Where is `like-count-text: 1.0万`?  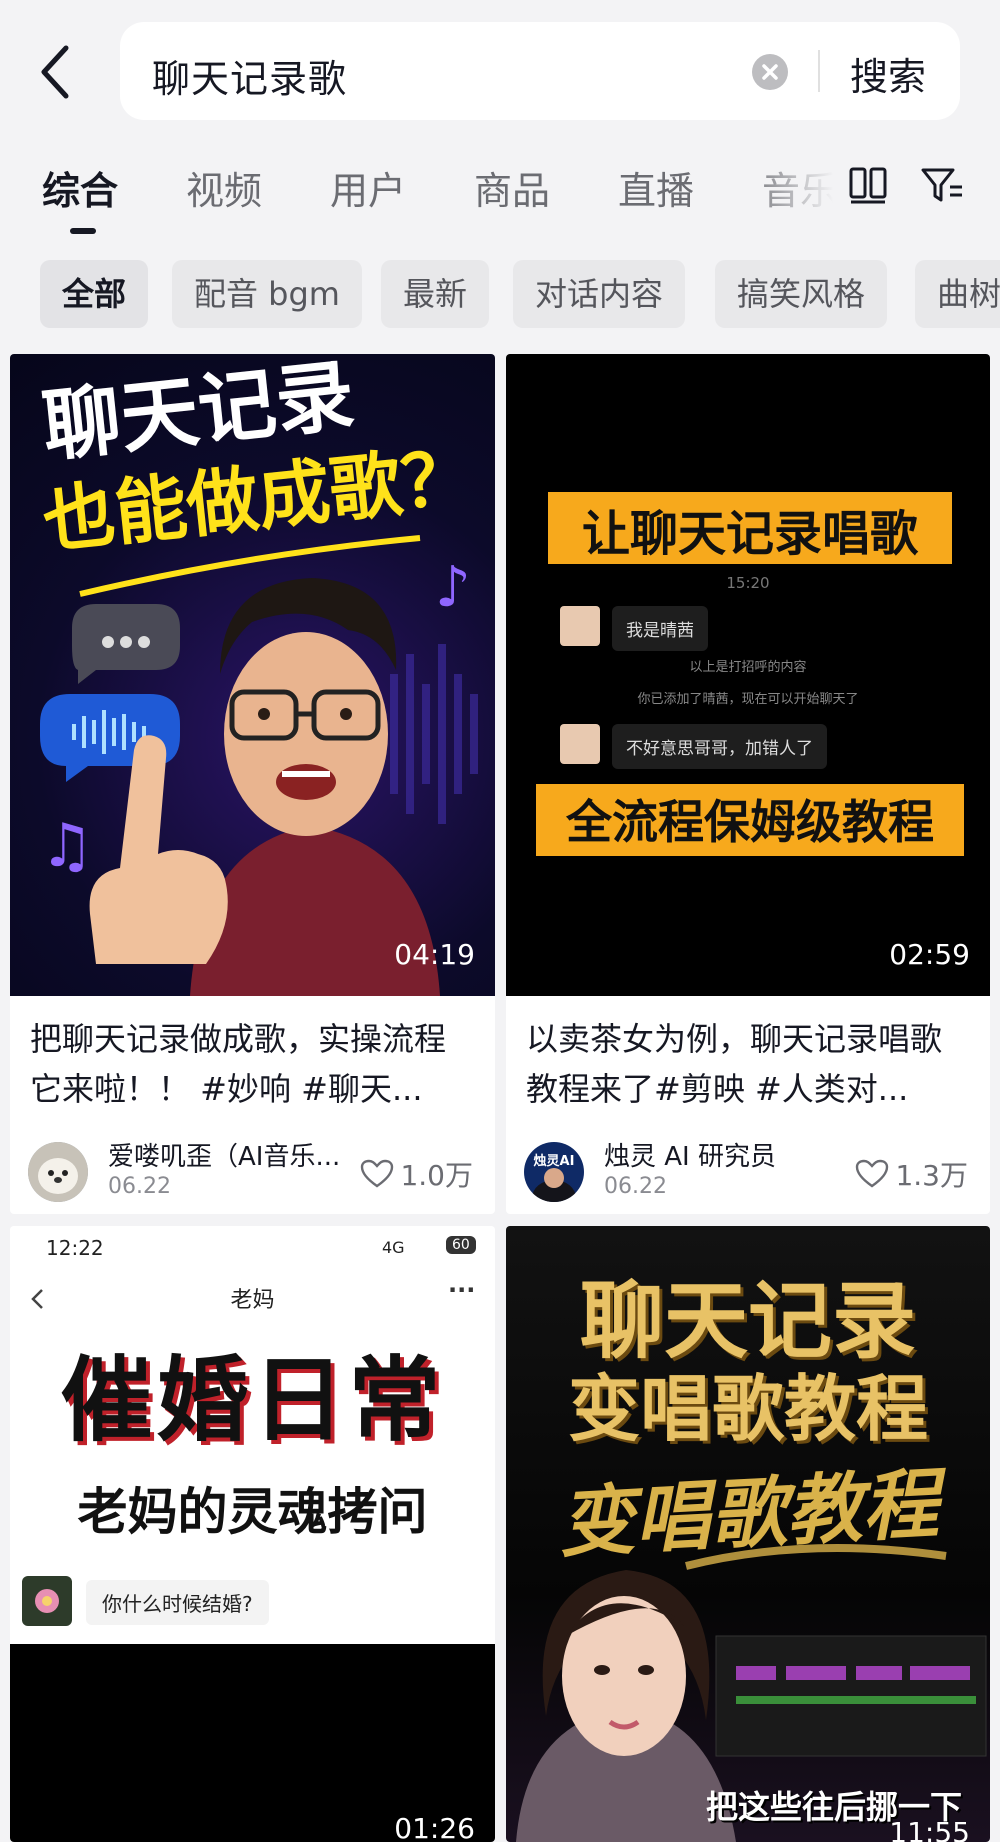 like-count-text: 1.0万 is located at coordinates (436, 1175).